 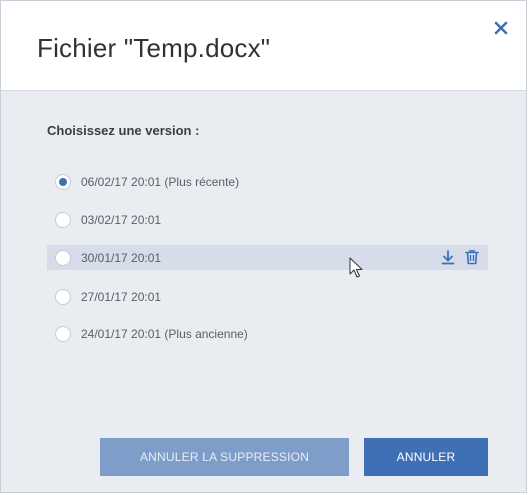 What do you see at coordinates (121, 219) in the screenshot?
I see `version-label: 03/02/17 20:01` at bounding box center [121, 219].